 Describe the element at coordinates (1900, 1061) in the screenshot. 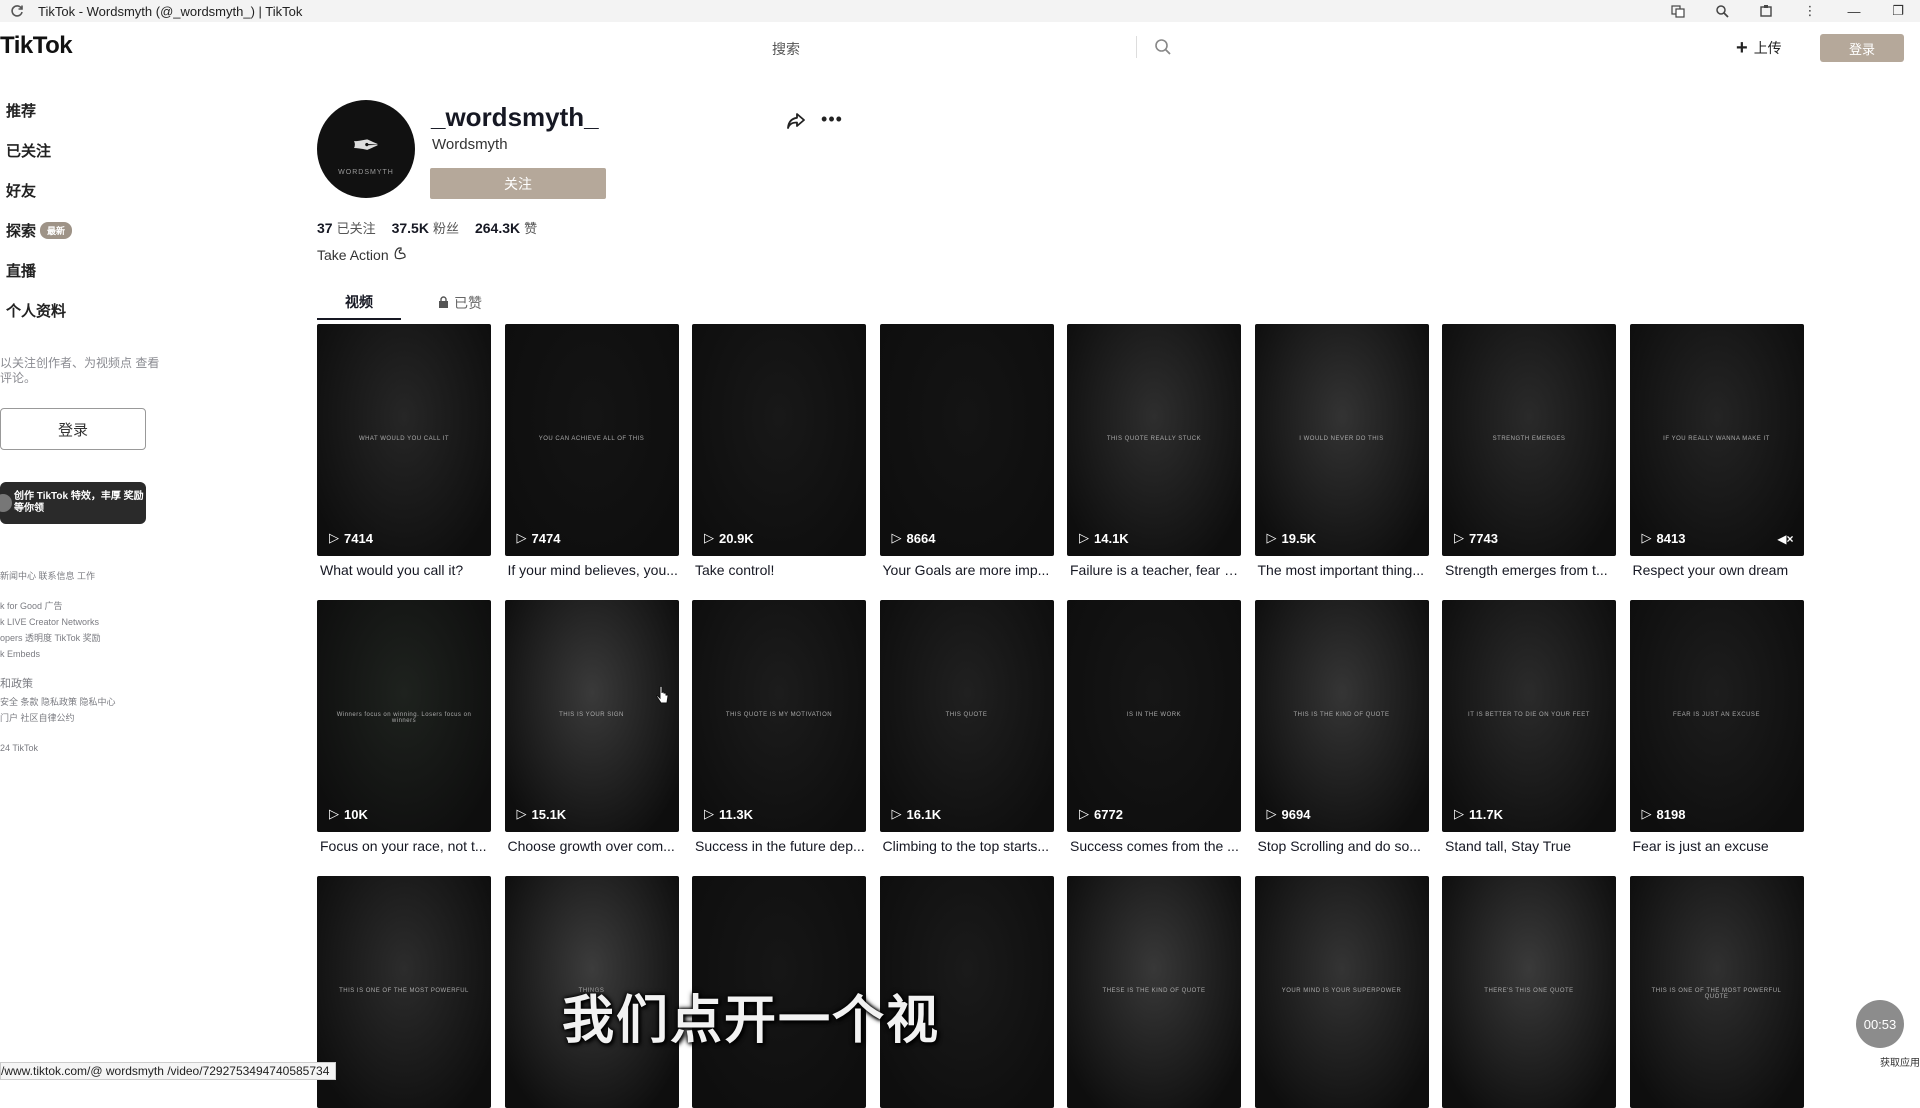

I see `get-app-link: 获取应用` at that location.